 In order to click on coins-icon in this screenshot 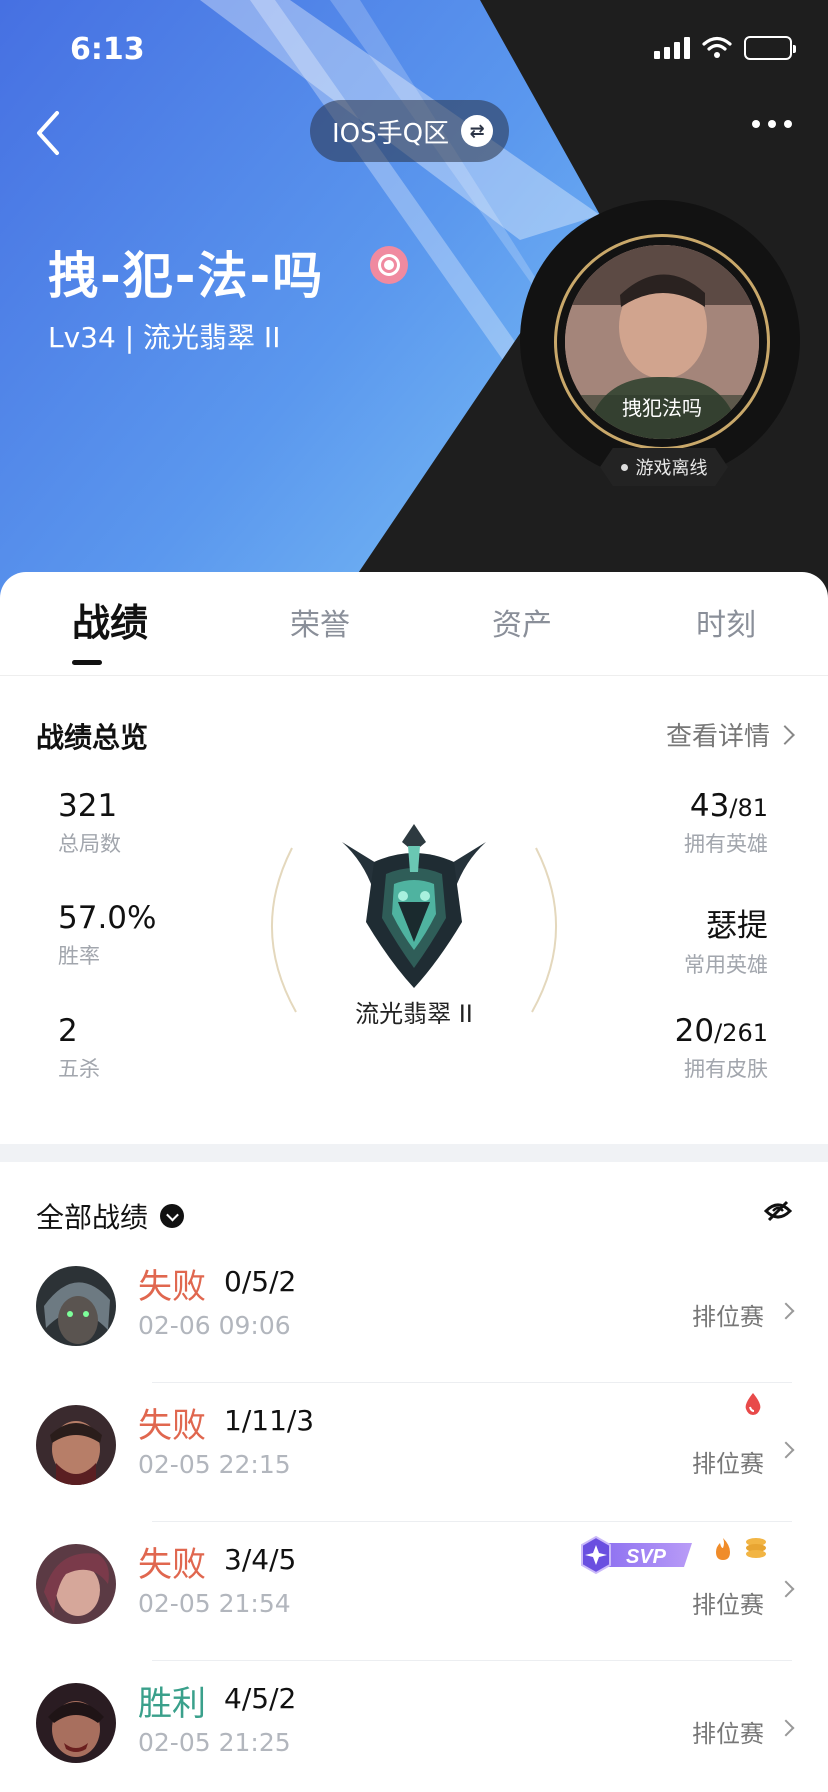, I will do `click(756, 1548)`.